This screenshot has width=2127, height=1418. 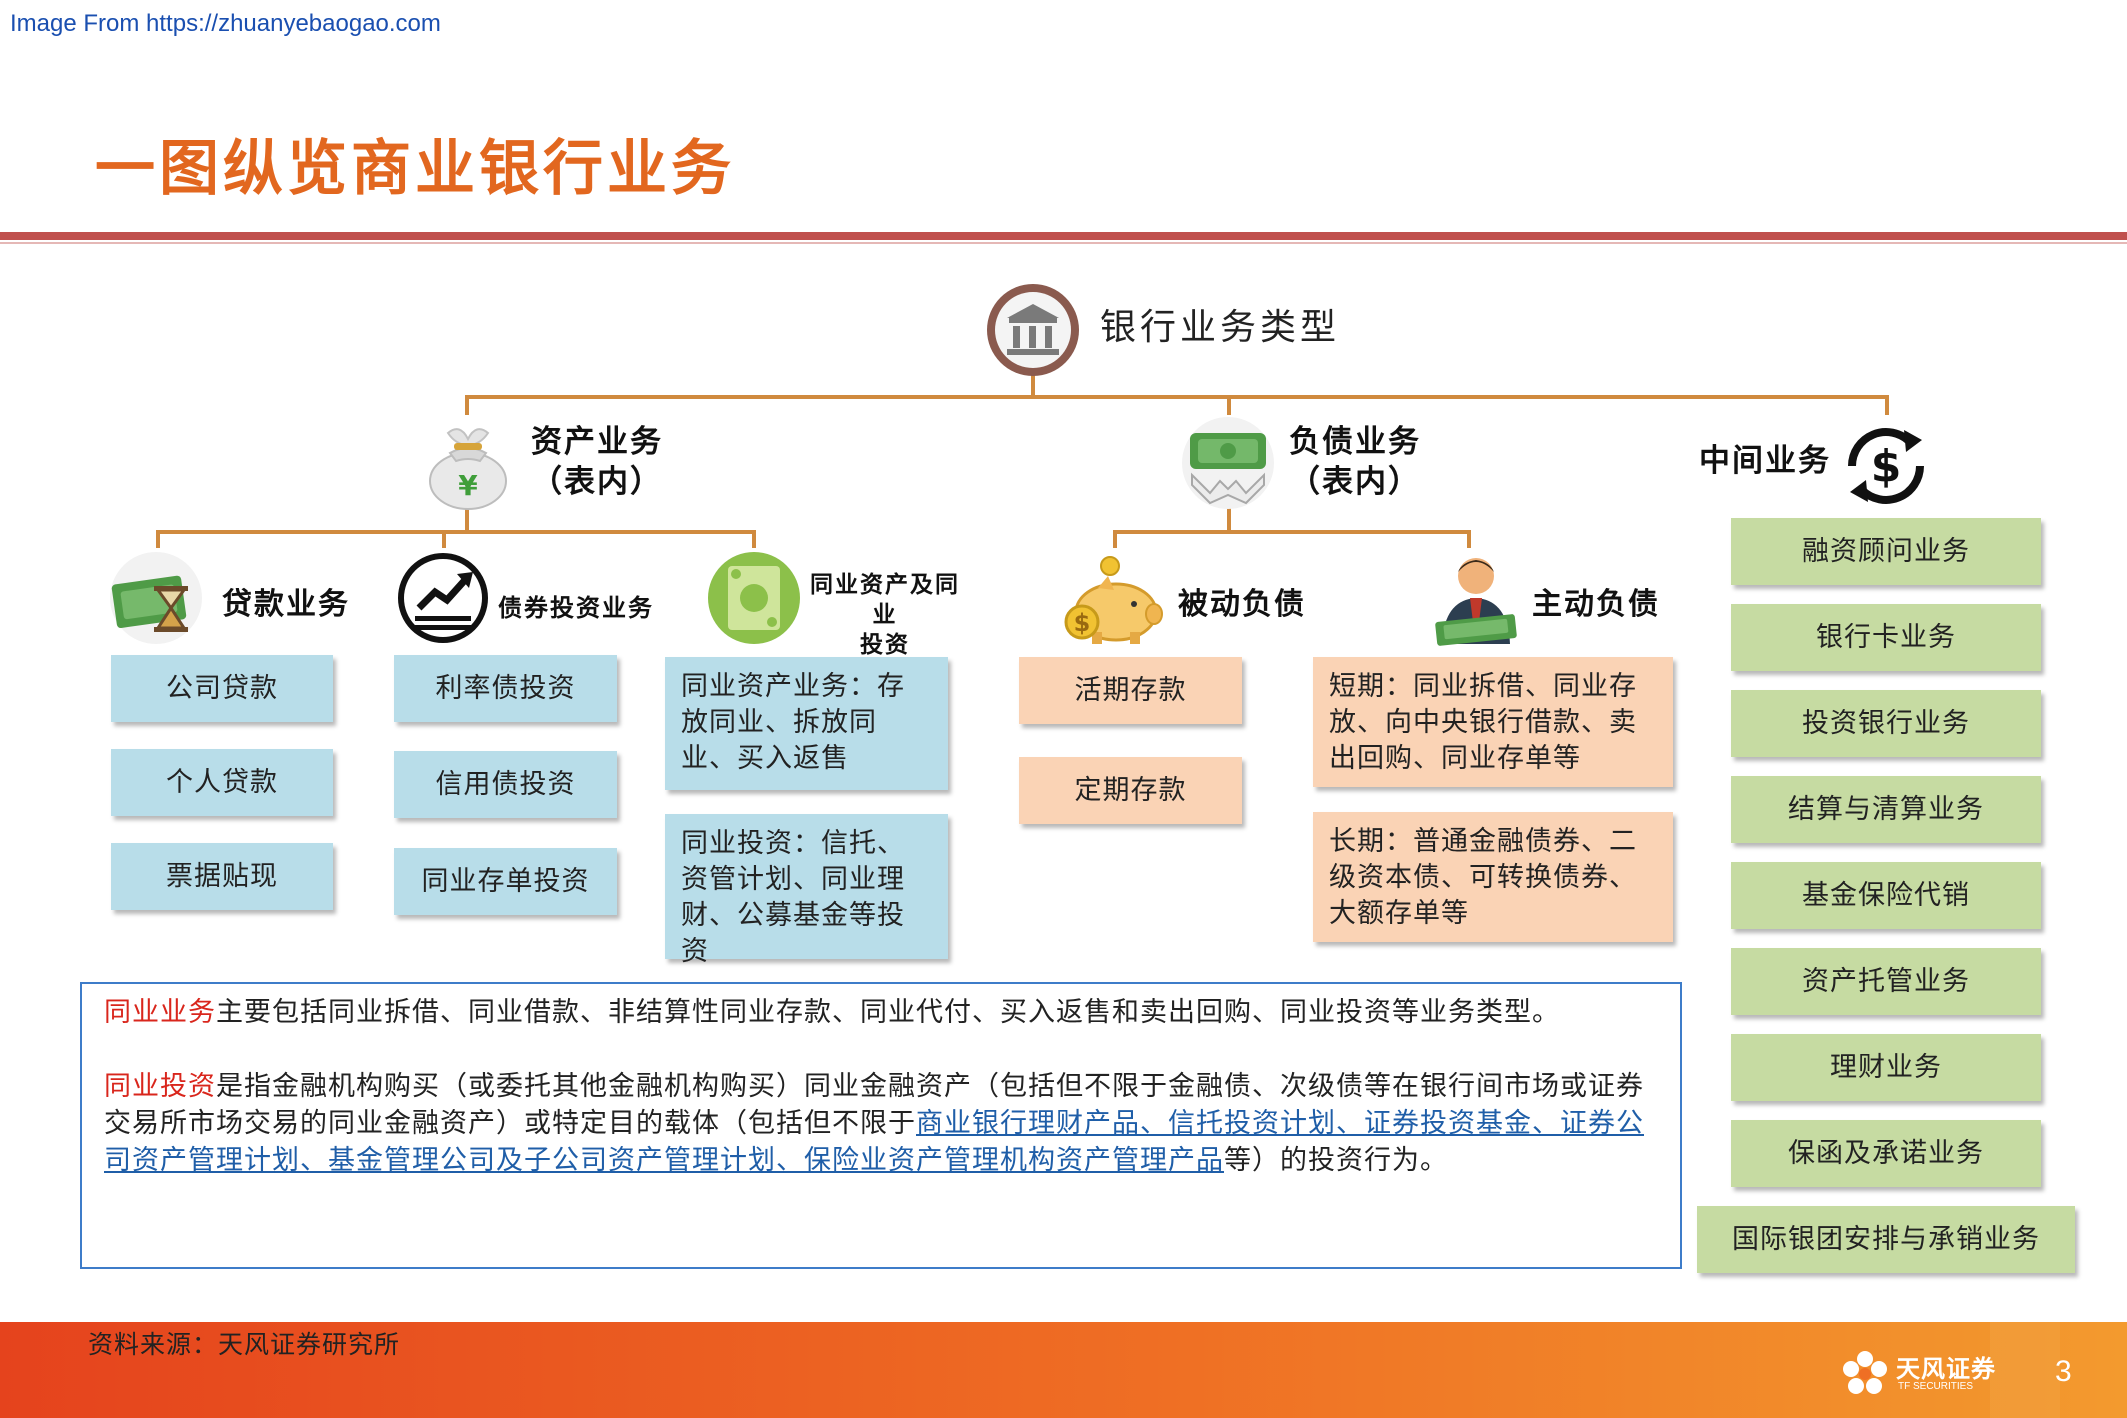 What do you see at coordinates (1886, 809) in the screenshot?
I see `intermediate-item-settlement: 结算与清算业务` at bounding box center [1886, 809].